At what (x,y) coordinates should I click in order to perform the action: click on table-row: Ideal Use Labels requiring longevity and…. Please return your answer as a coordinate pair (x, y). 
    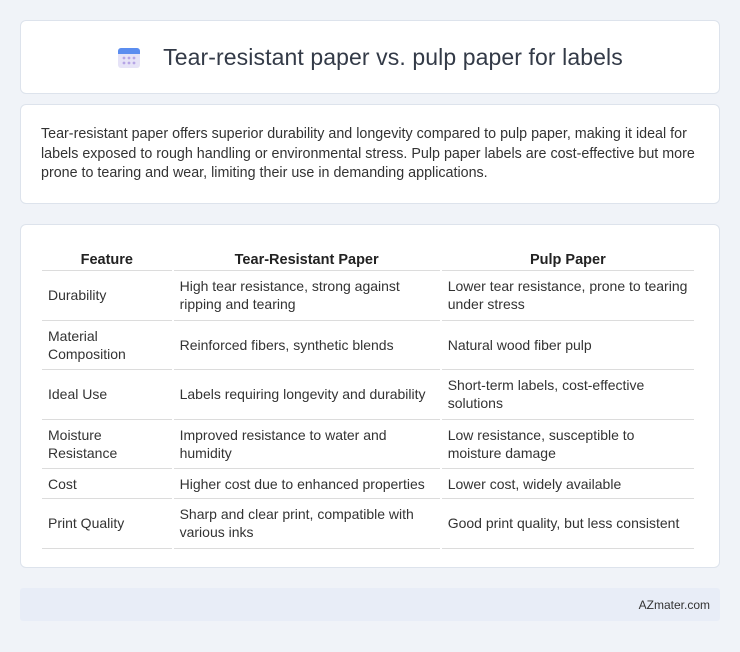
    Looking at the image, I should click on (368, 395).